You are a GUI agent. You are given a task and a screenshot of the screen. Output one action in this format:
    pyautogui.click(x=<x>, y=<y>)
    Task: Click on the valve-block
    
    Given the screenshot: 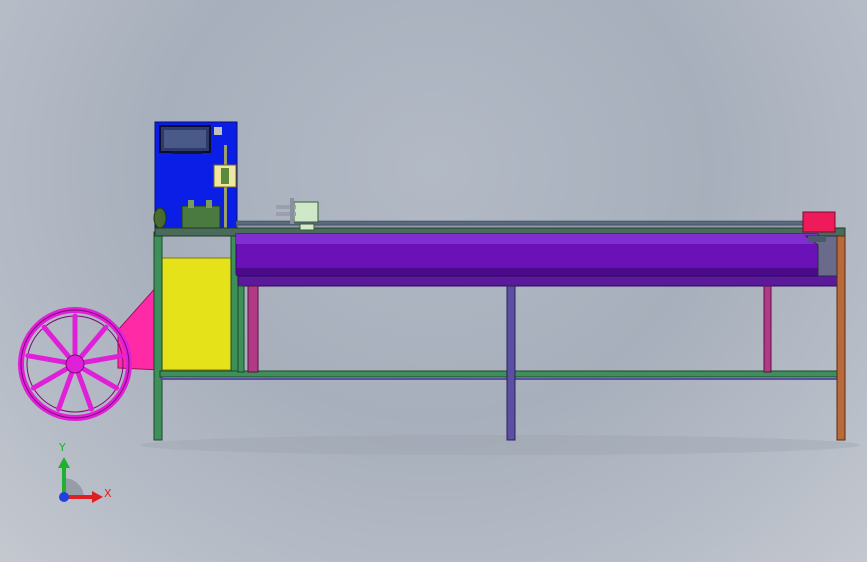 What is the action you would take?
    pyautogui.click(x=201, y=217)
    